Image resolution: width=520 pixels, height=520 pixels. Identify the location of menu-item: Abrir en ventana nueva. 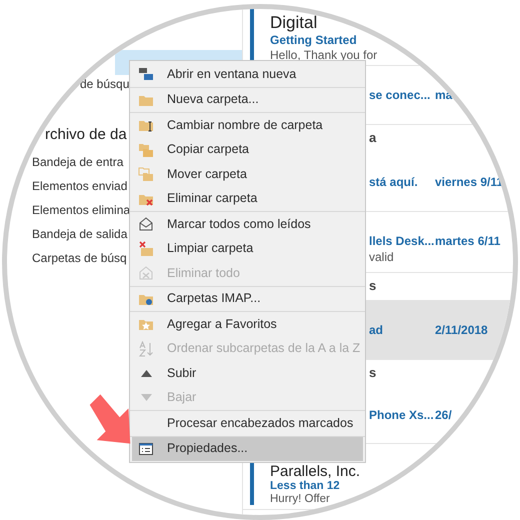
(247, 74).